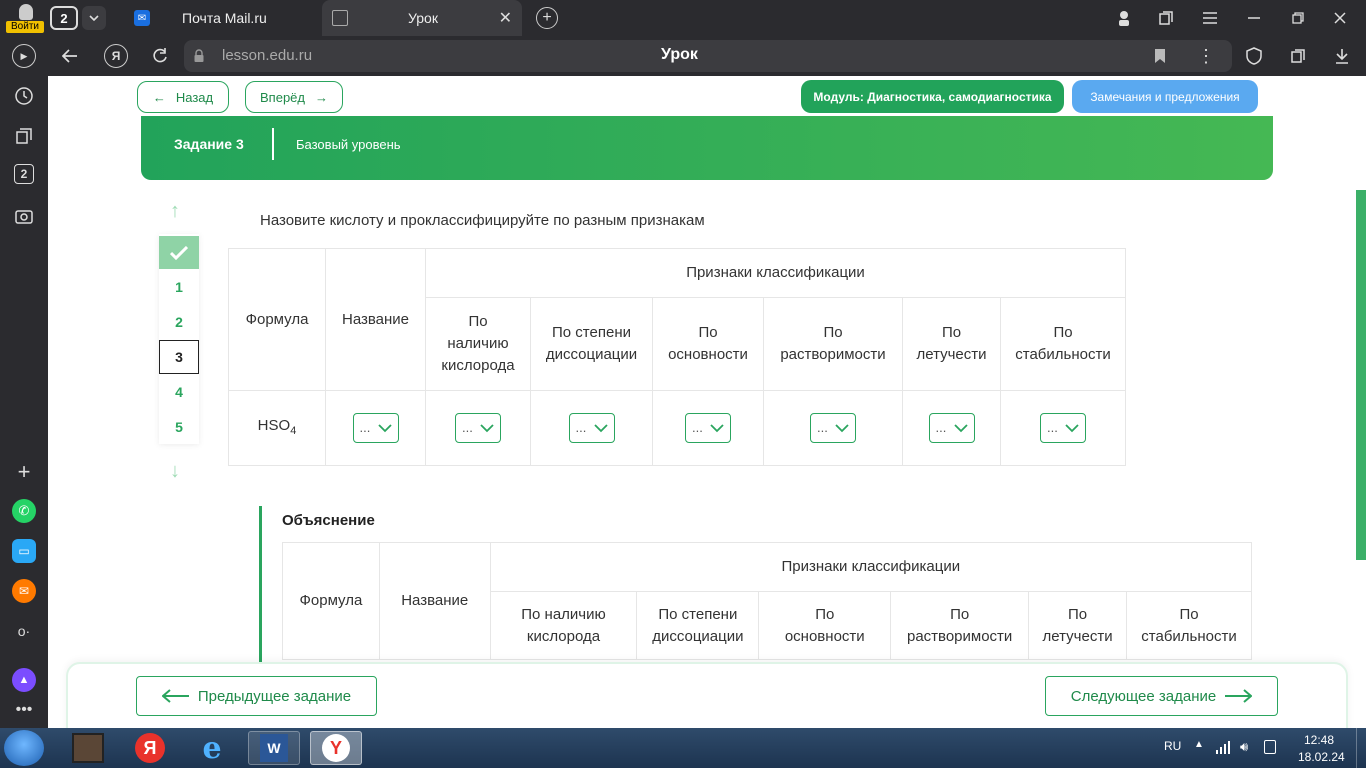 The image size is (1366, 768). I want to click on collections-icon, so click(1166, 18).